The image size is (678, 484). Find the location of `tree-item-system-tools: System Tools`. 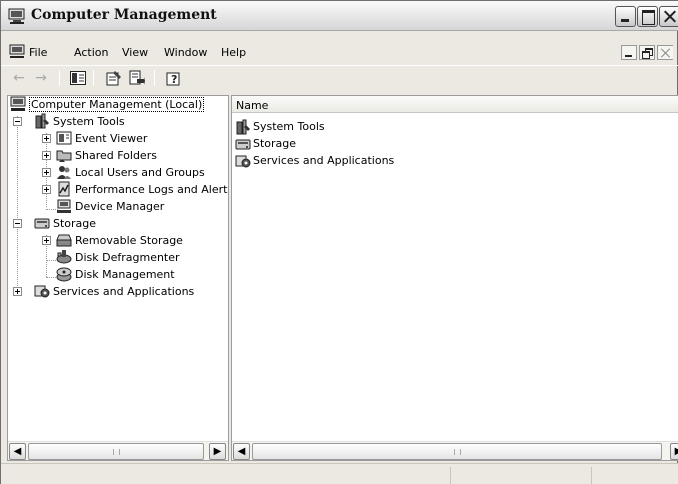

tree-item-system-tools: System Tools is located at coordinates (79, 121).